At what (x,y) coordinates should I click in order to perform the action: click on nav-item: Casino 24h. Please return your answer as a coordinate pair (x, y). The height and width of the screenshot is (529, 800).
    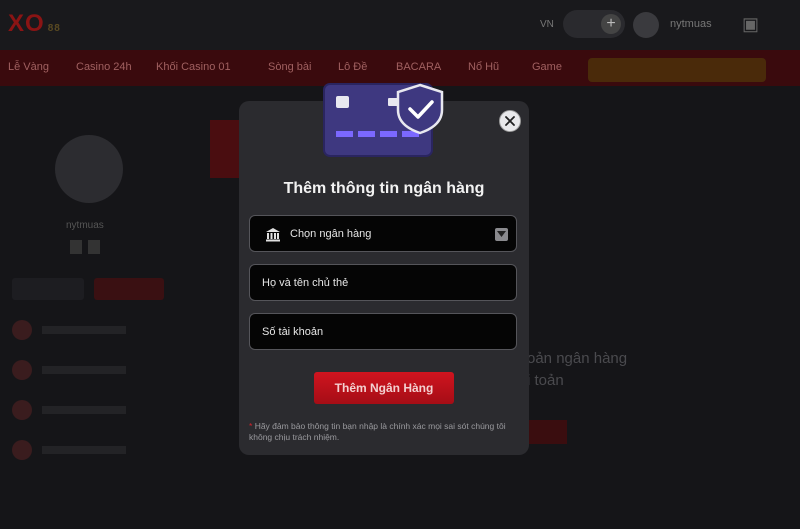
    Looking at the image, I should click on (104, 67).